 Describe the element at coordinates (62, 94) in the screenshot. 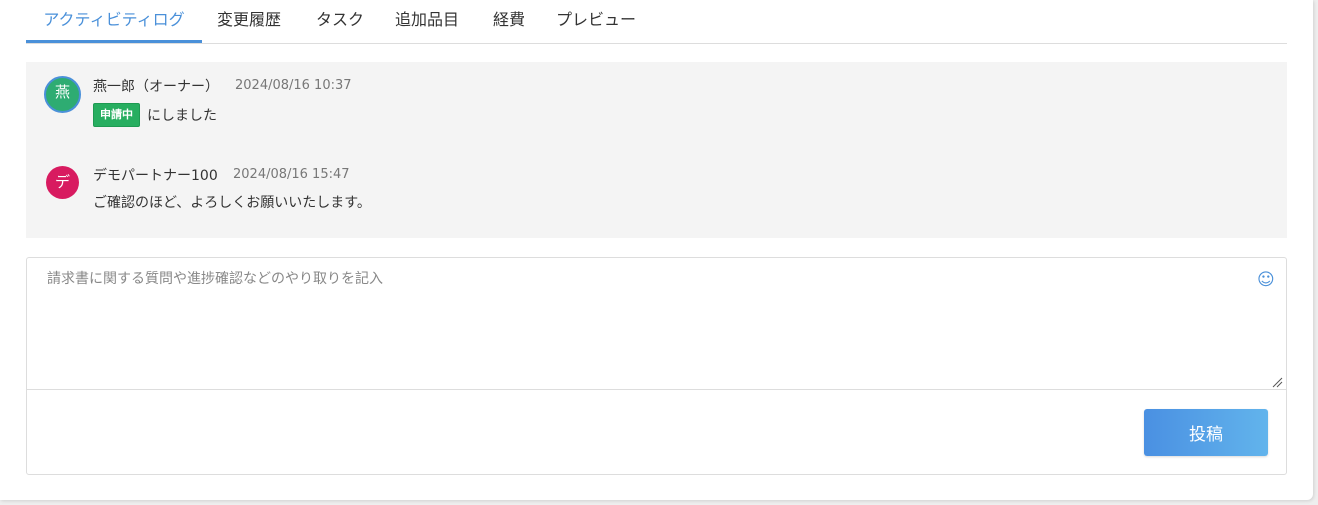

I see `avatar: 燕` at that location.